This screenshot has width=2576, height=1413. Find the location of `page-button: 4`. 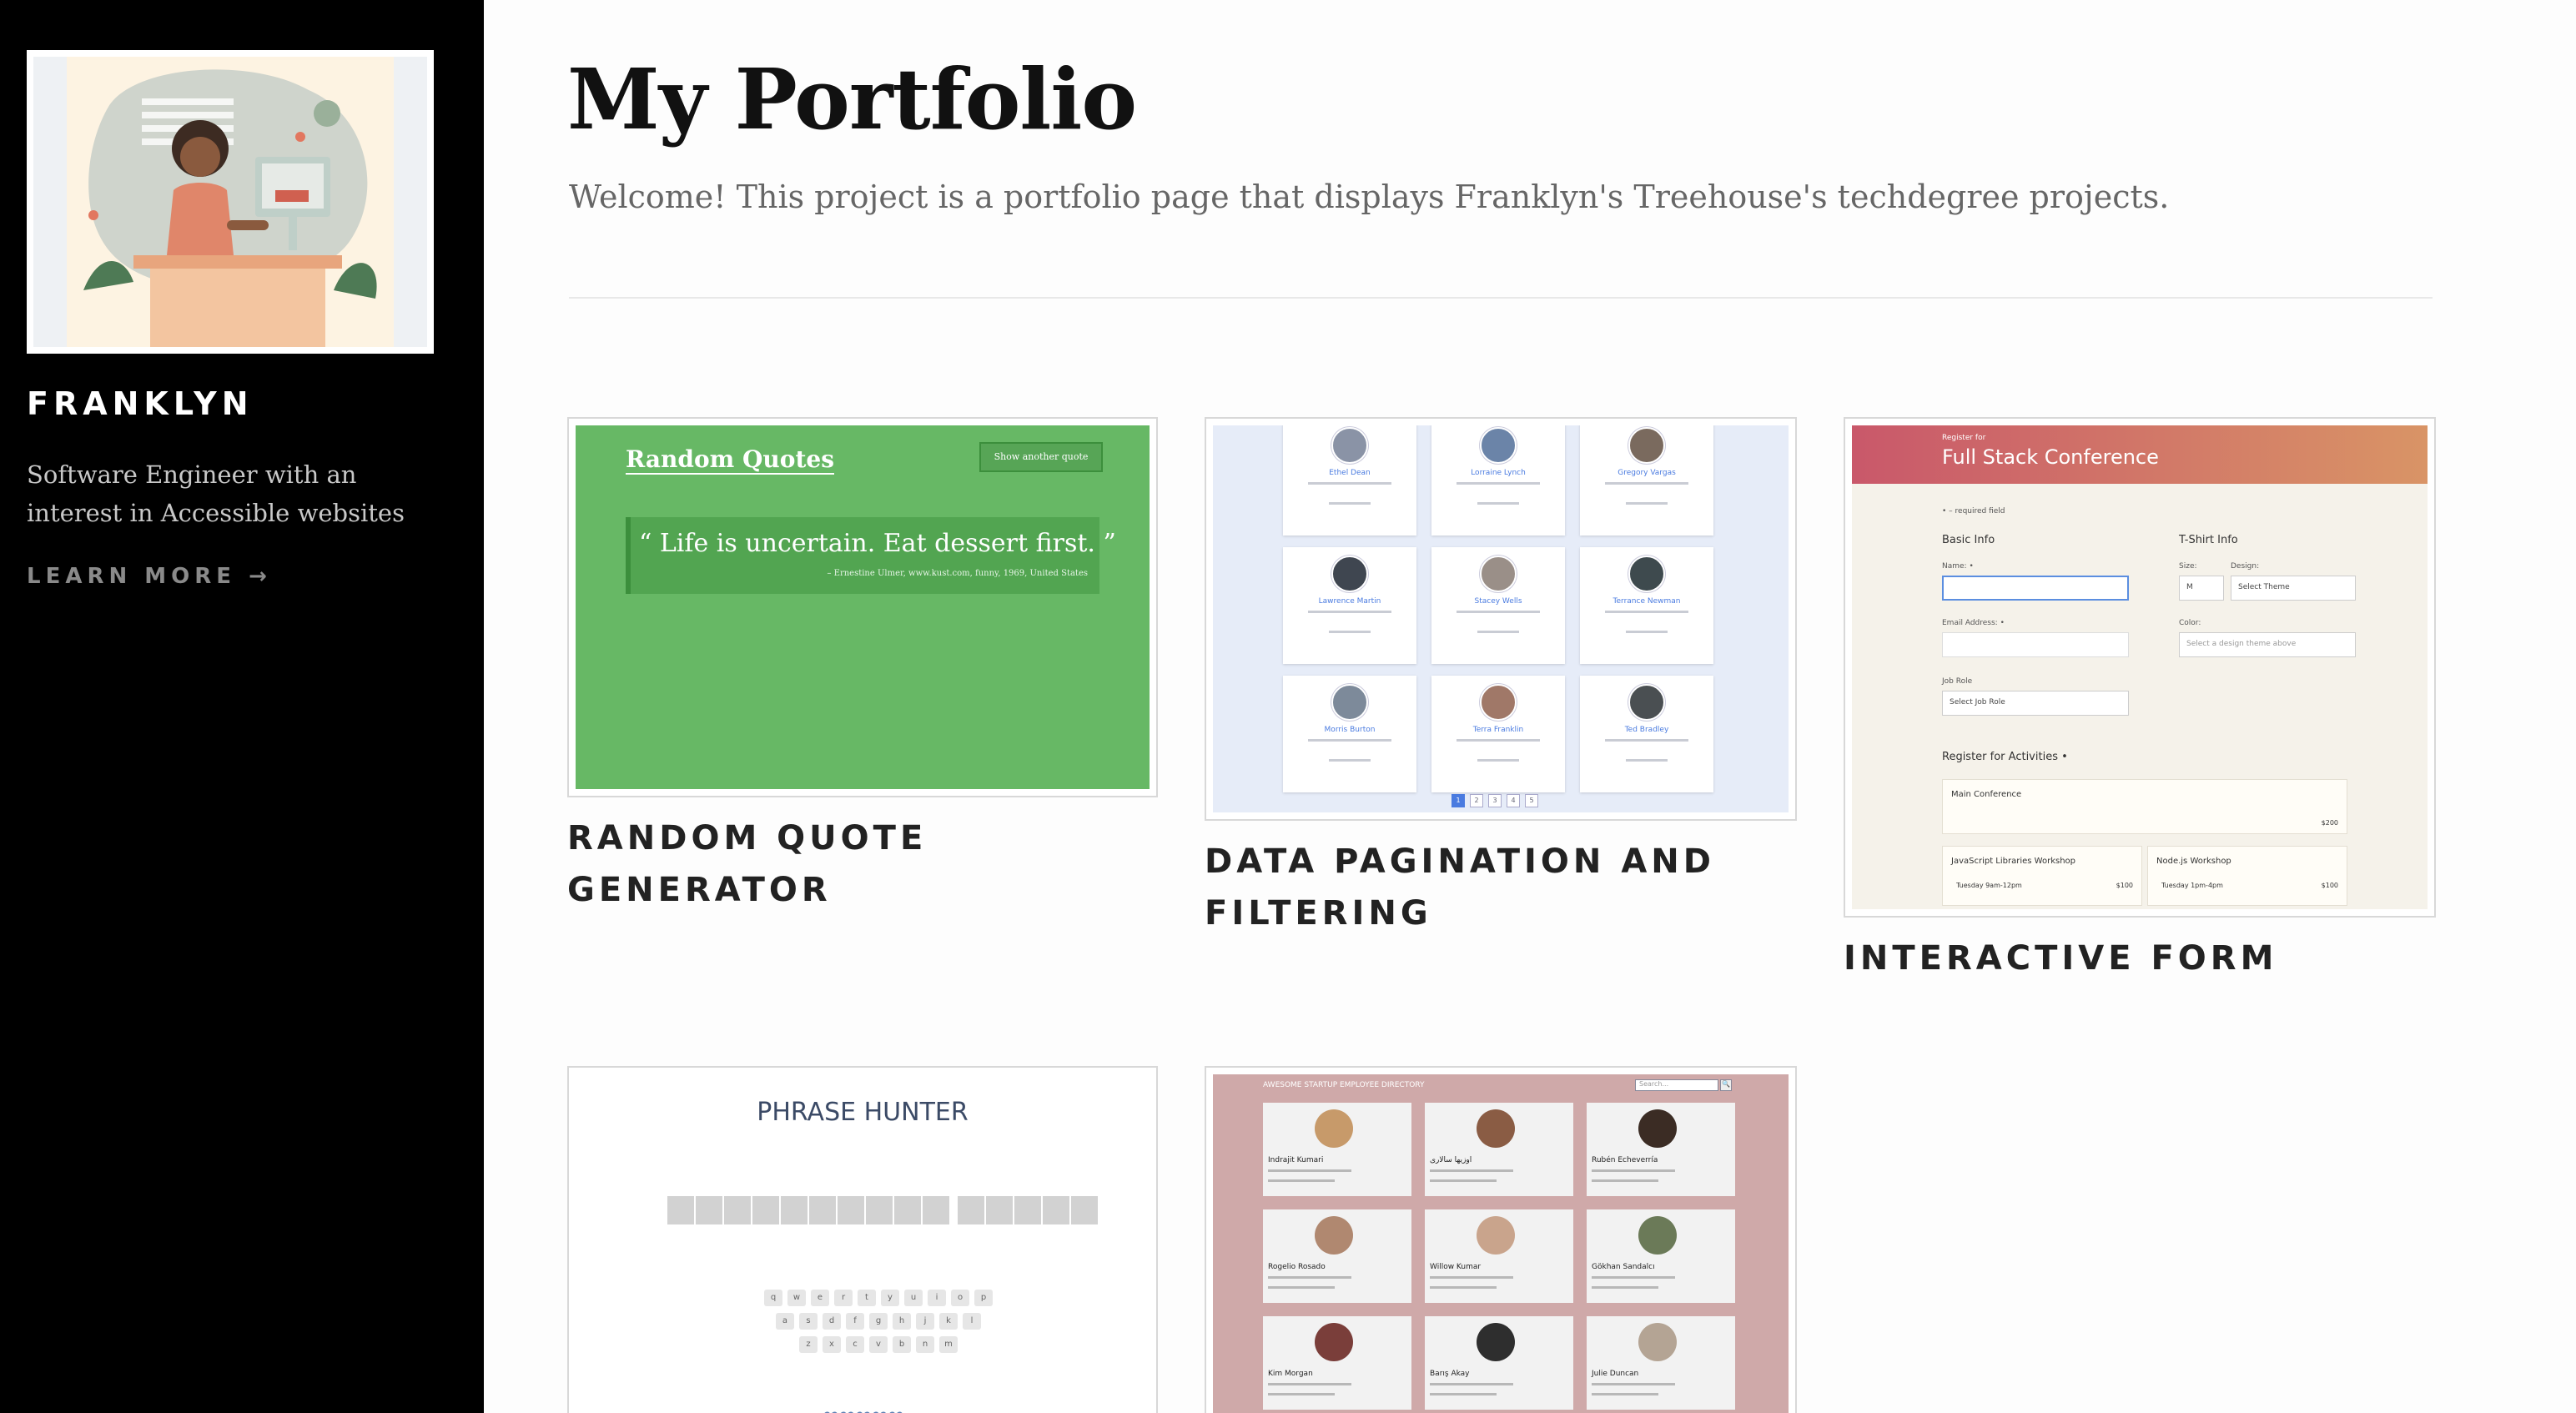

page-button: 4 is located at coordinates (1513, 800).